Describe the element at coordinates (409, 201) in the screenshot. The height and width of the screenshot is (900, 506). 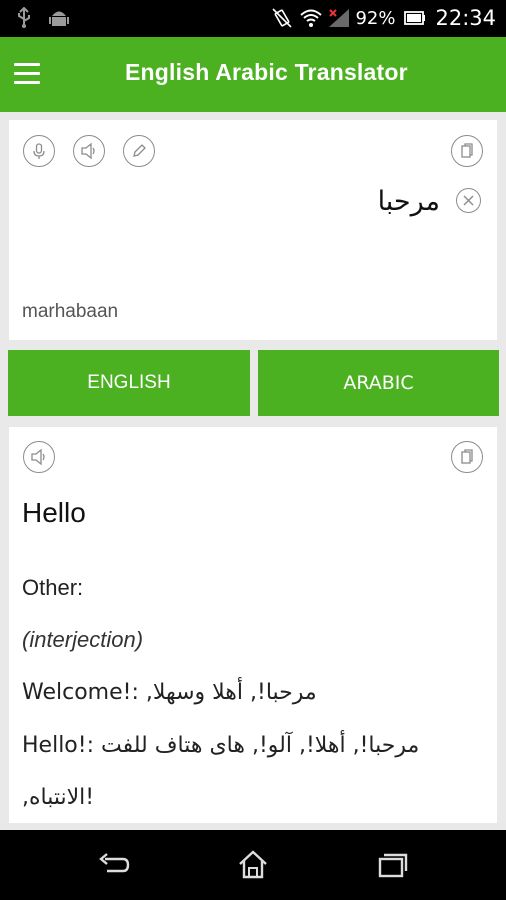
I see `input-text: مرحبا` at that location.